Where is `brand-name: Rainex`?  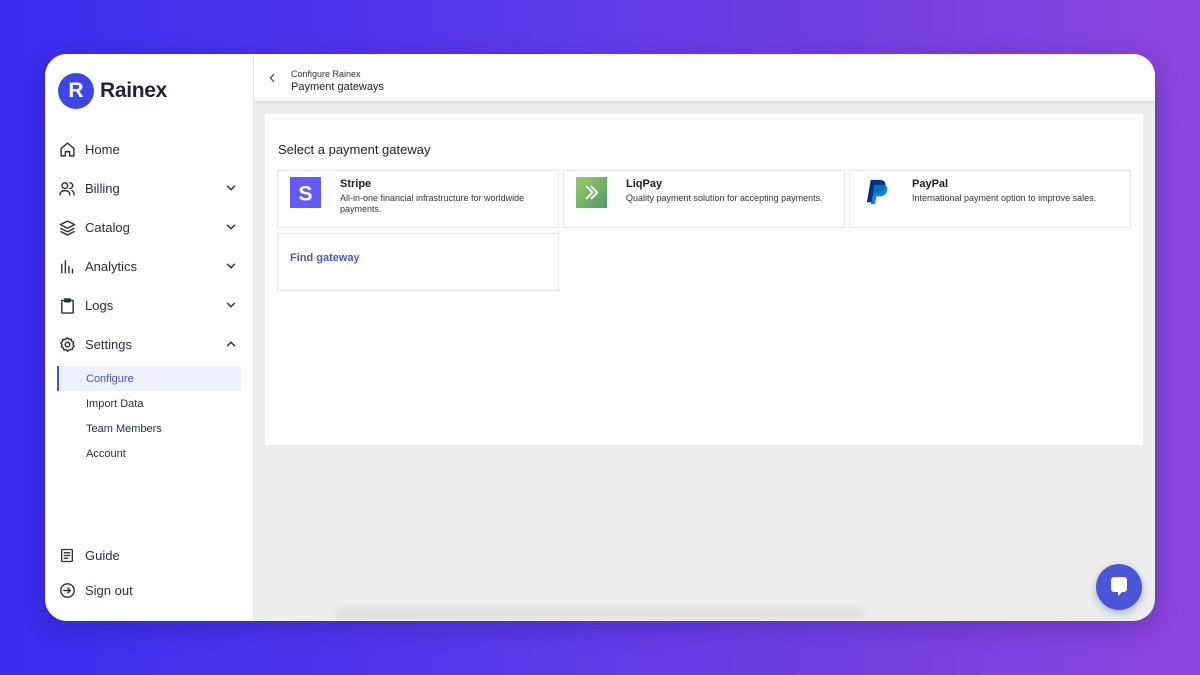 brand-name: Rainex is located at coordinates (134, 90).